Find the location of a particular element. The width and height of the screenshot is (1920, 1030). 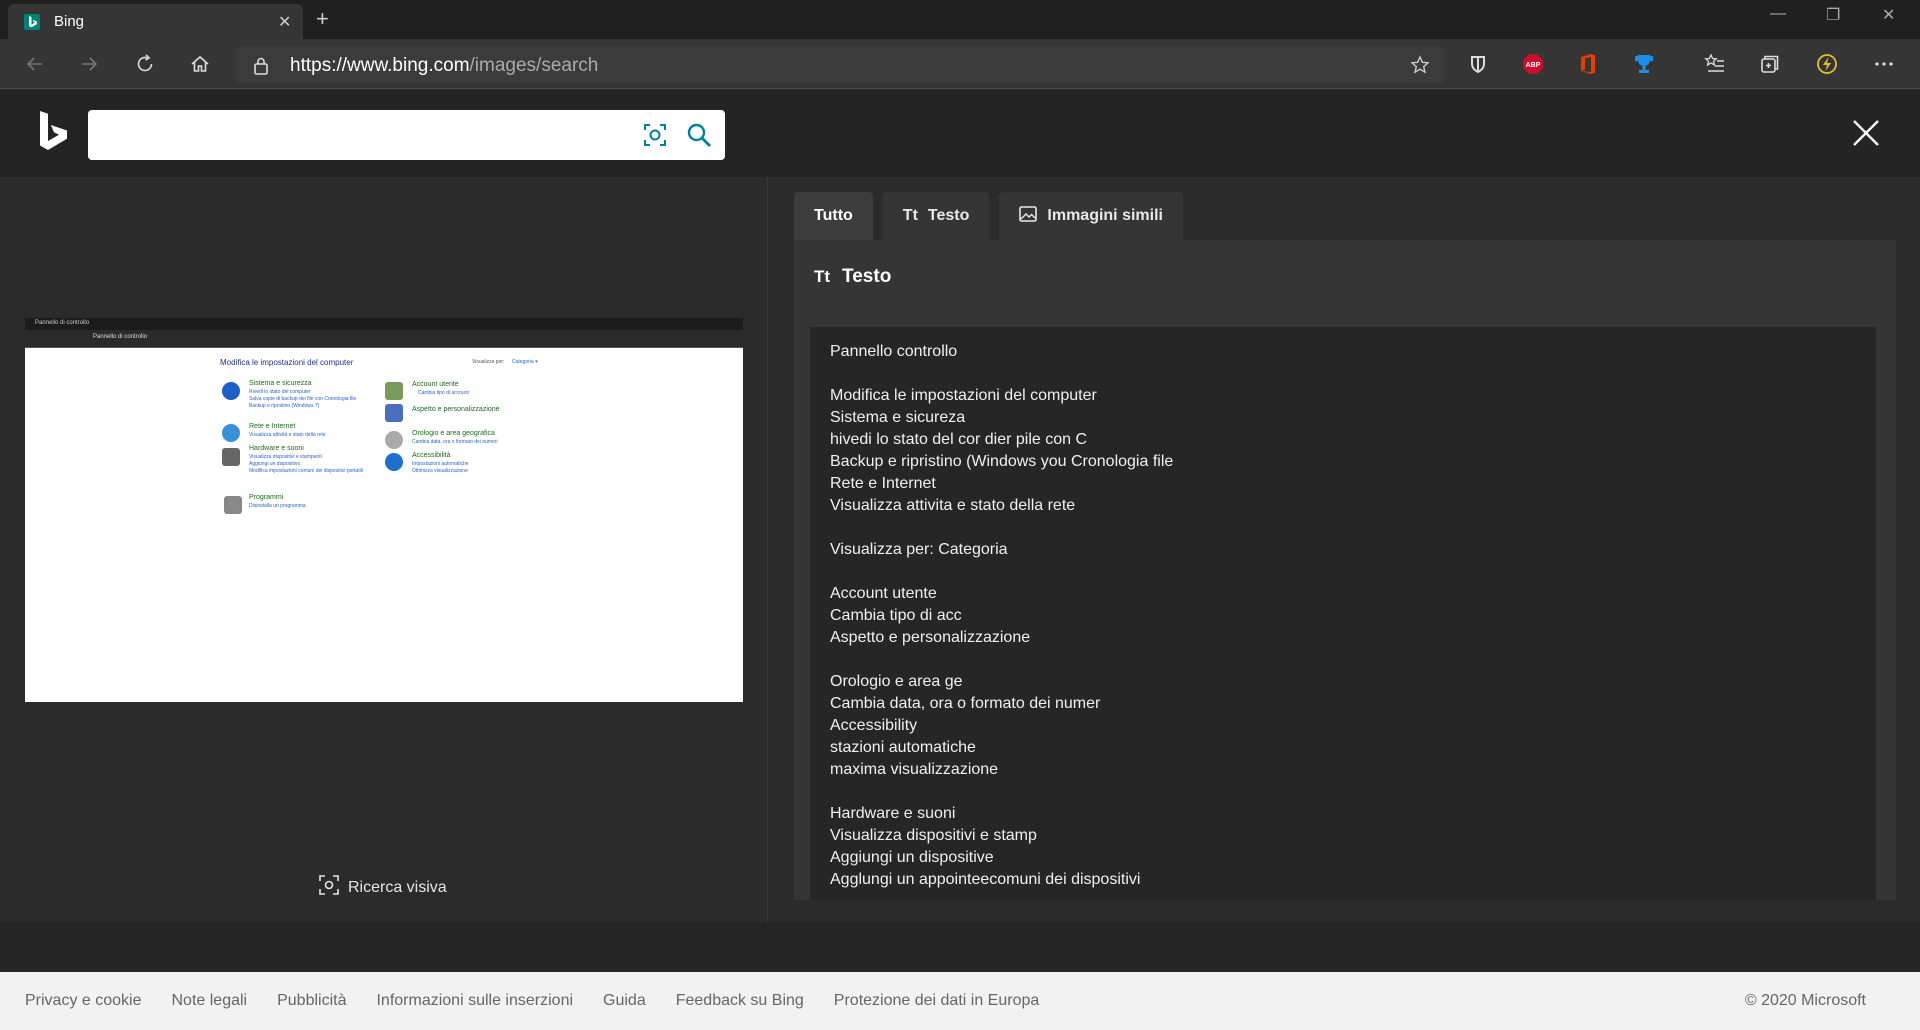

preview-heading: Modifica le impostazioni del computer is located at coordinates (287, 362).